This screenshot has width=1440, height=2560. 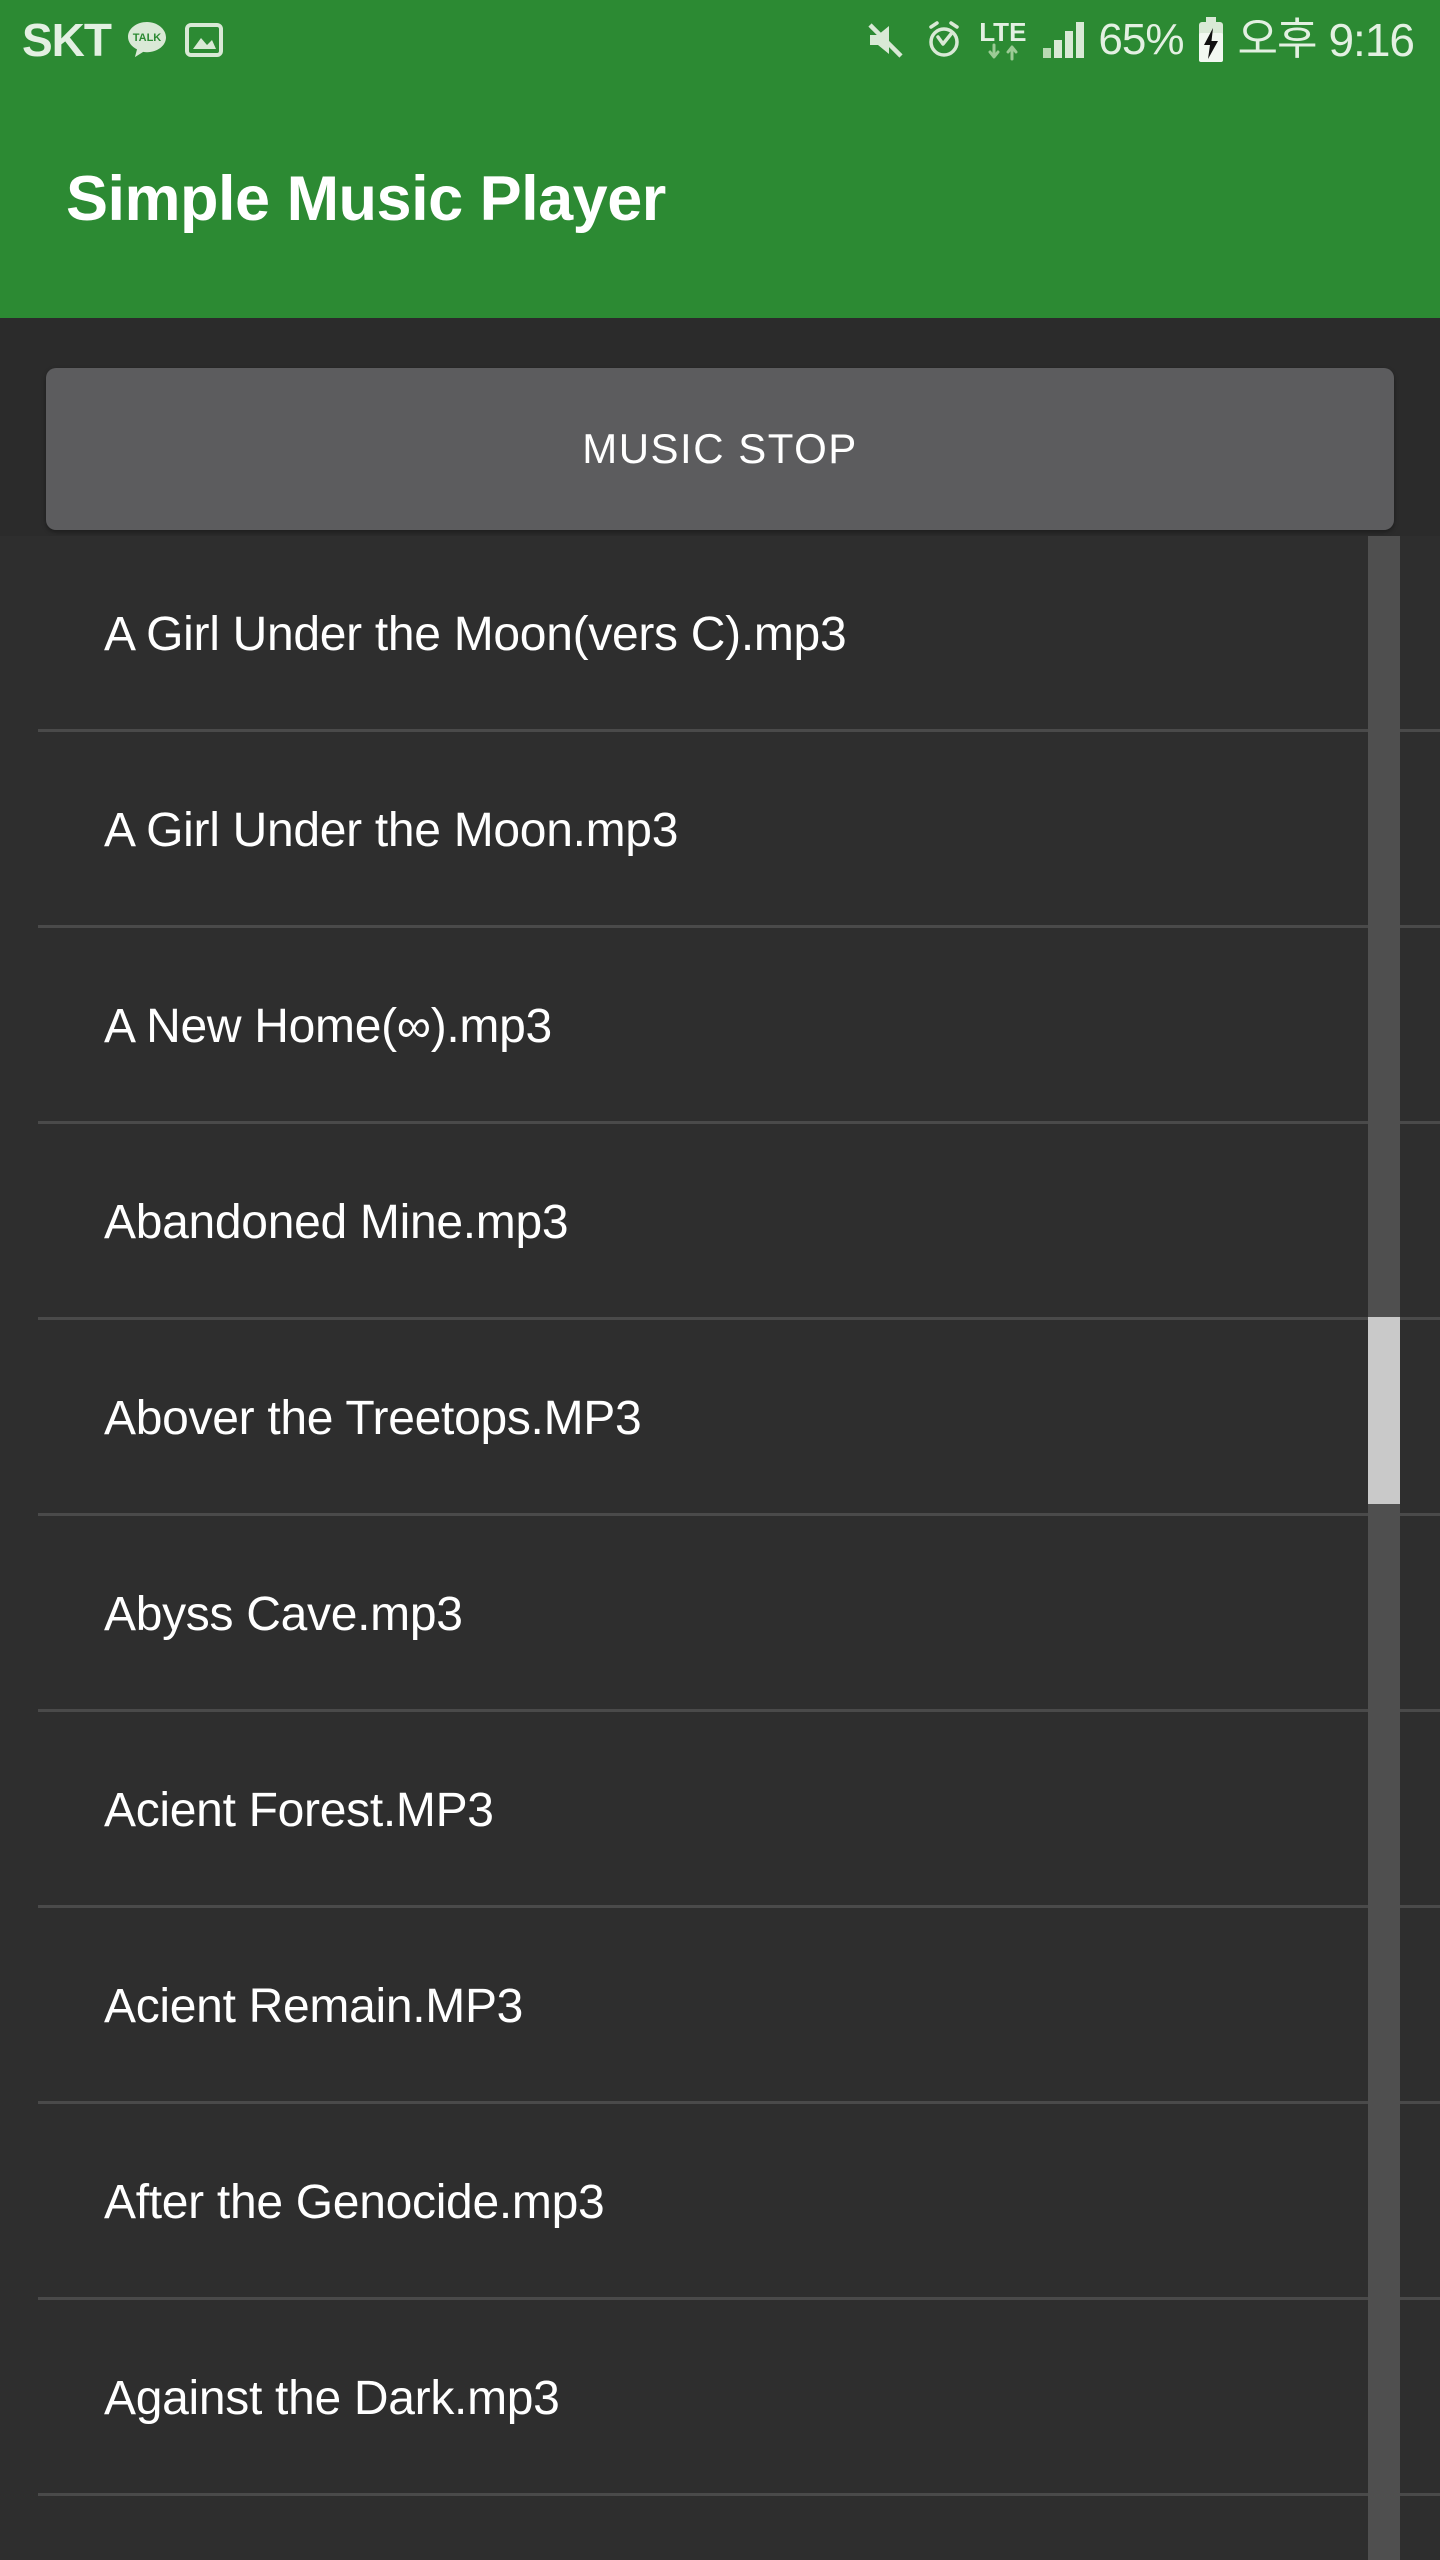 I want to click on am-pm-label: 오후, so click(x=1277, y=39).